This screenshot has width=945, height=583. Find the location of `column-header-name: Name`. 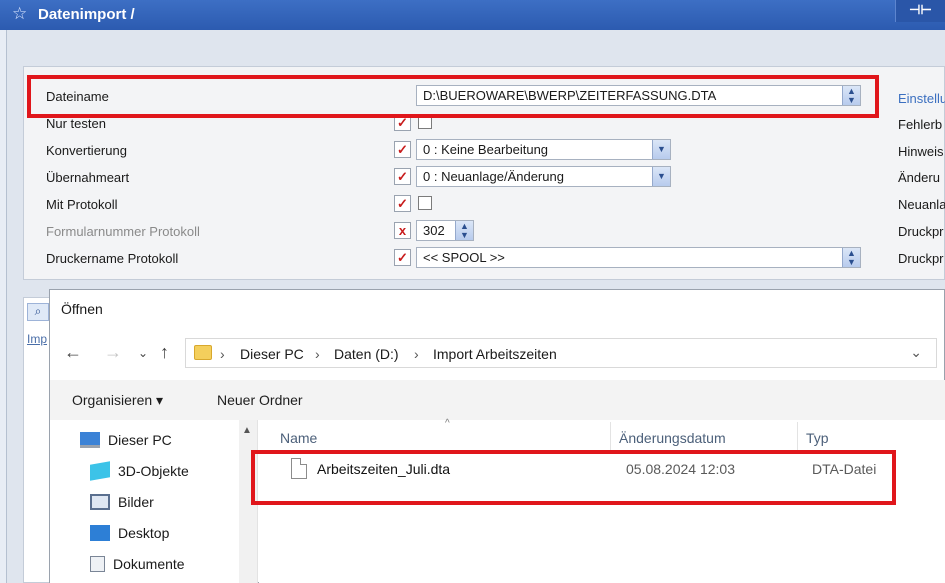

column-header-name: Name is located at coordinates (298, 438).